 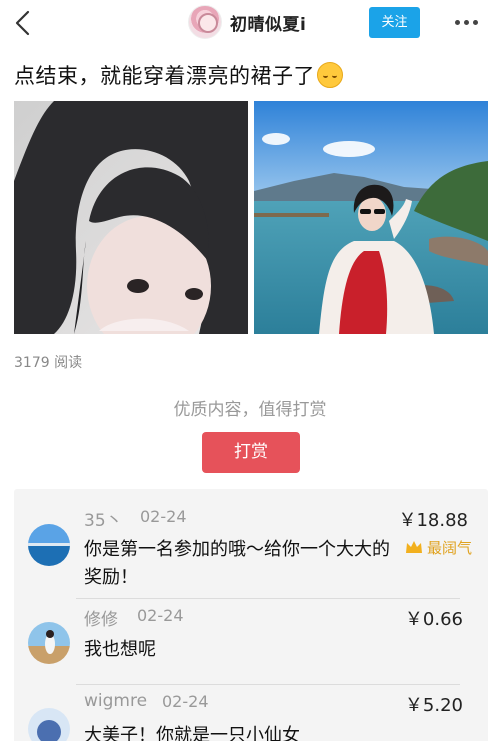 What do you see at coordinates (268, 22) in the screenshot?
I see `author-name: 初晴似夏i` at bounding box center [268, 22].